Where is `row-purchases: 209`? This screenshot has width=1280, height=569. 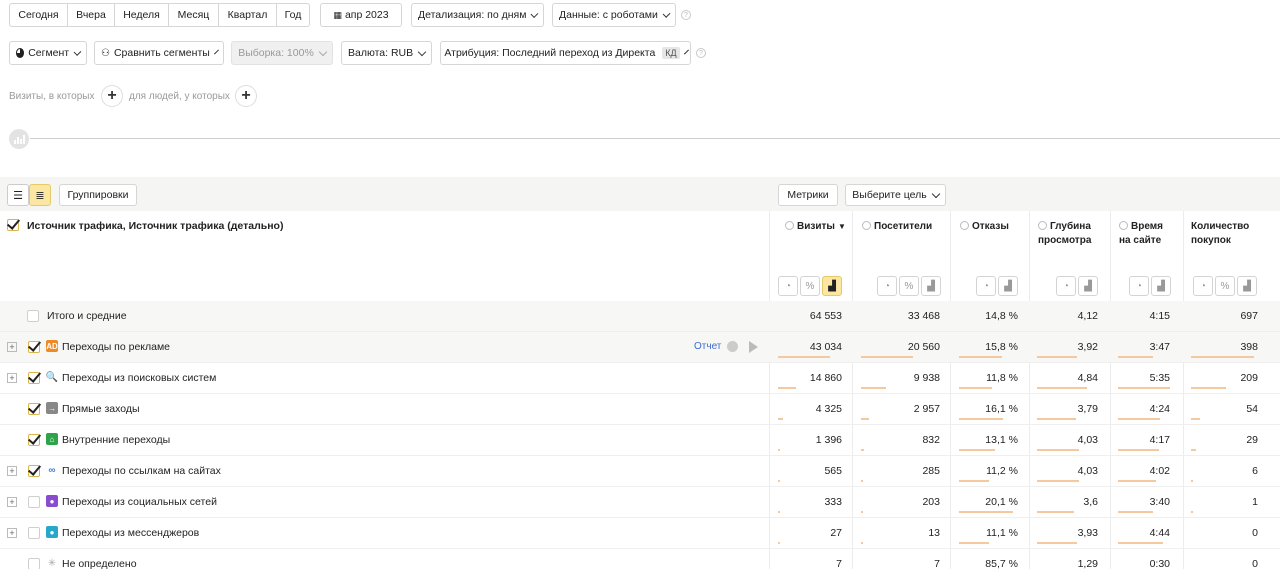 row-purchases: 209 is located at coordinates (1249, 378).